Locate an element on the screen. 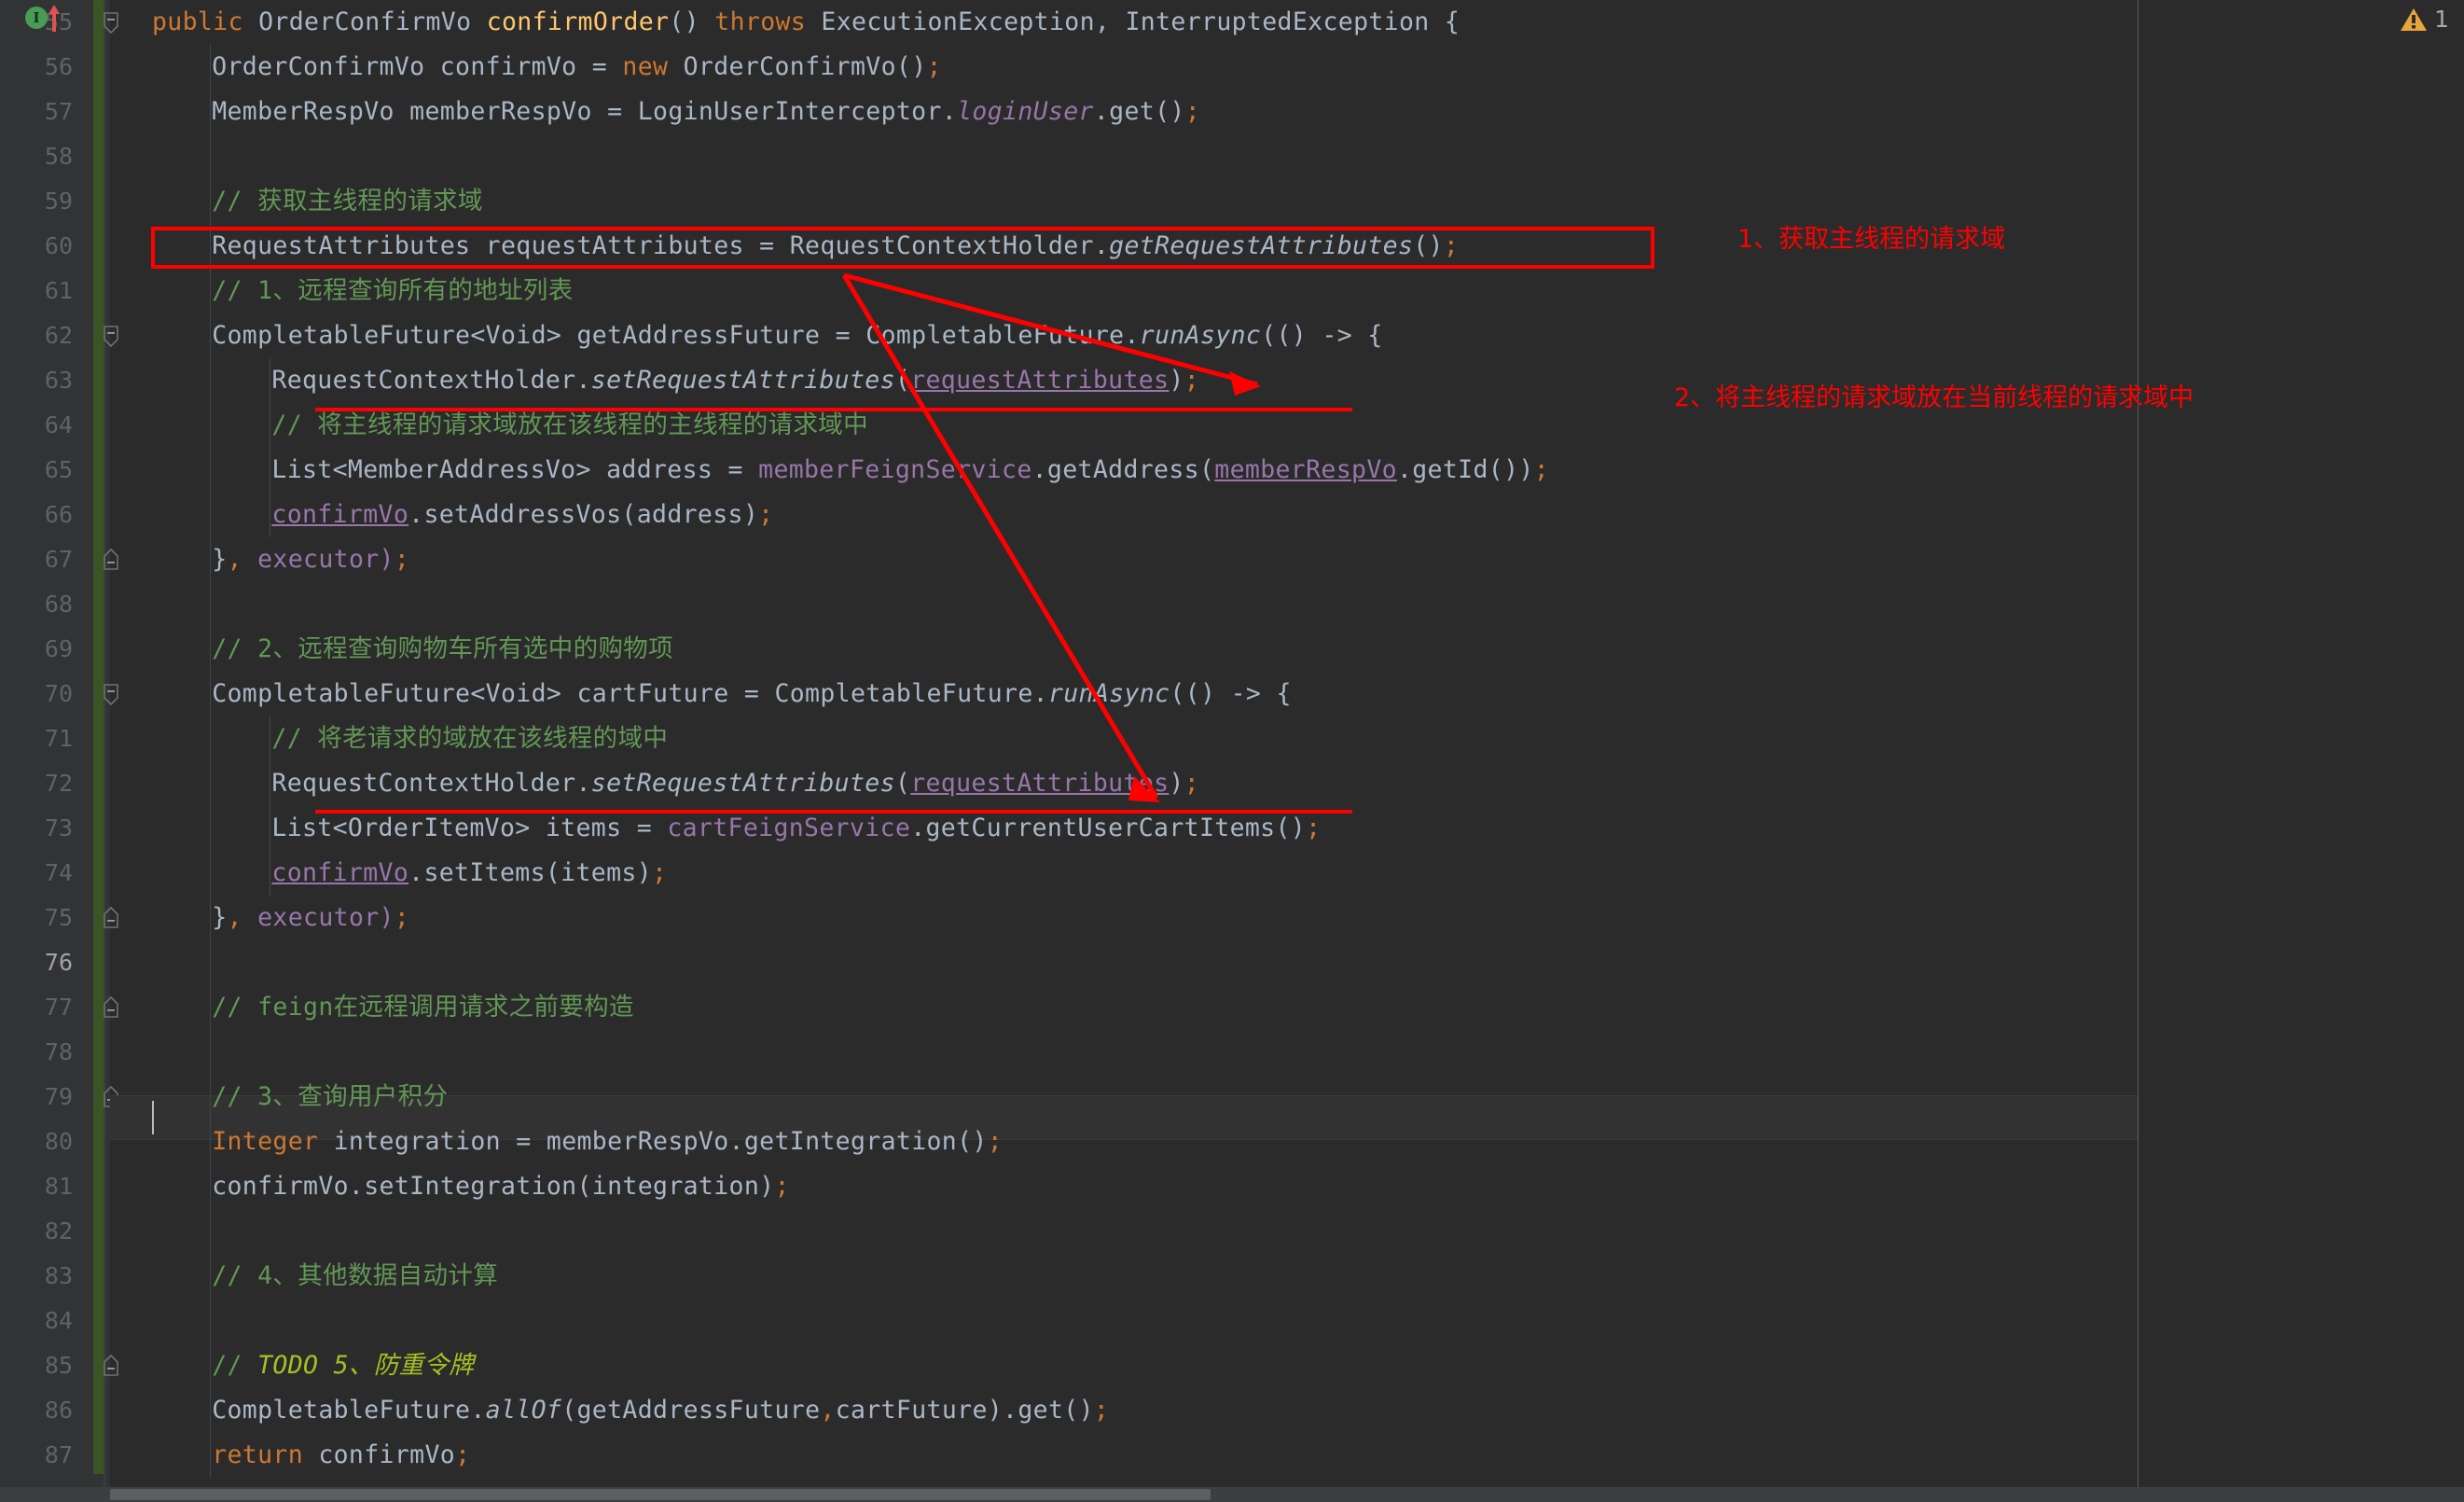  line-number: 87 is located at coordinates (58, 1455).